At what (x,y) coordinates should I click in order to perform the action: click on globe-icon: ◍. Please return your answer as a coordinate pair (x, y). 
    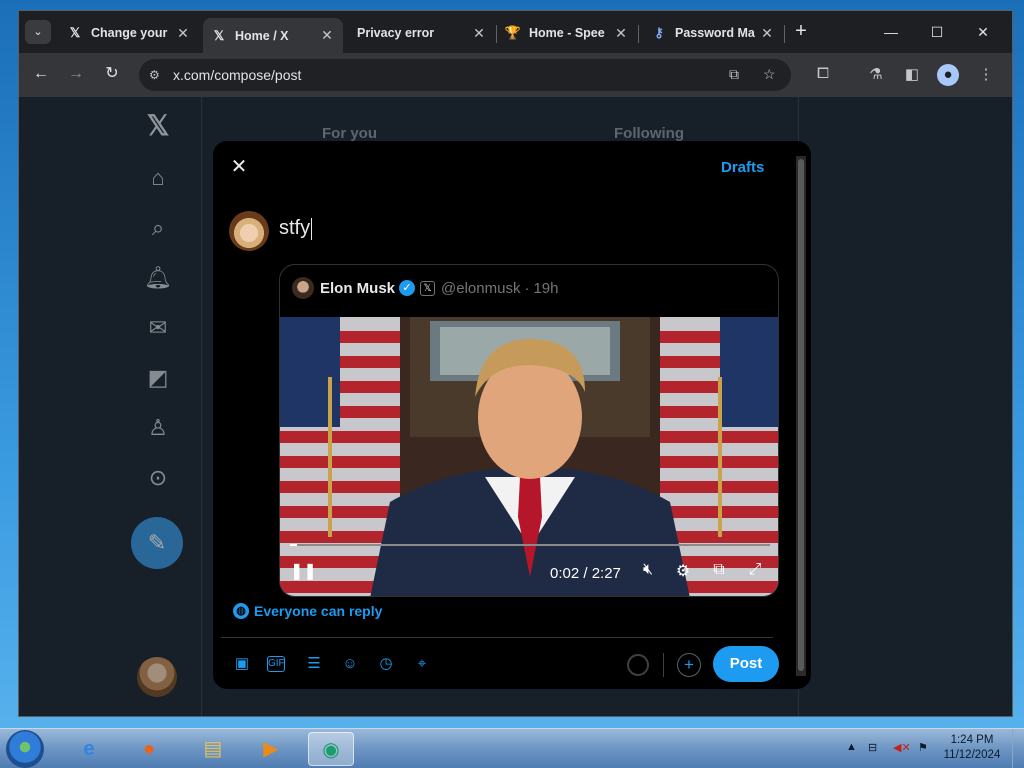
    Looking at the image, I should click on (241, 611).